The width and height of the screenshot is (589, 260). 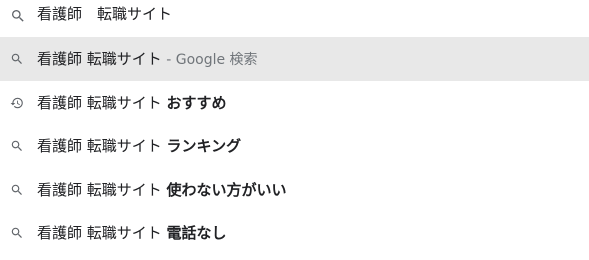 I want to click on suggestion-text: 看護師 転職サイト おすすめ, so click(x=132, y=102).